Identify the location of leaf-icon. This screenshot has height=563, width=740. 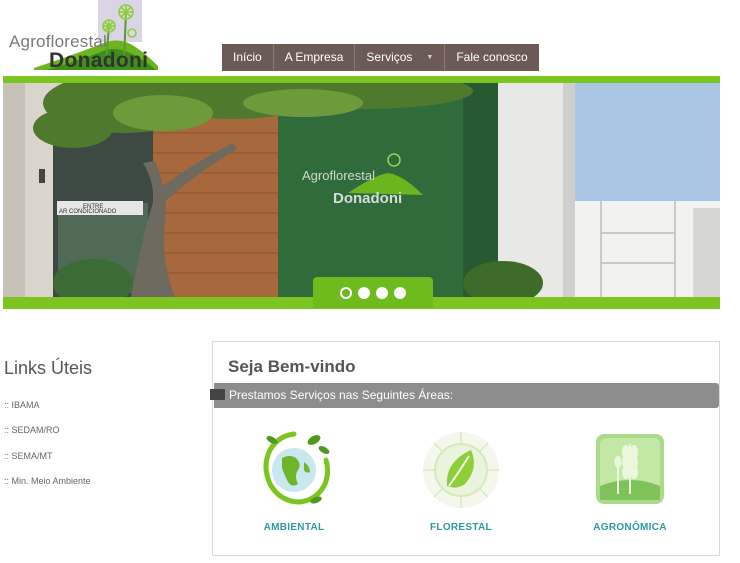
(461, 470).